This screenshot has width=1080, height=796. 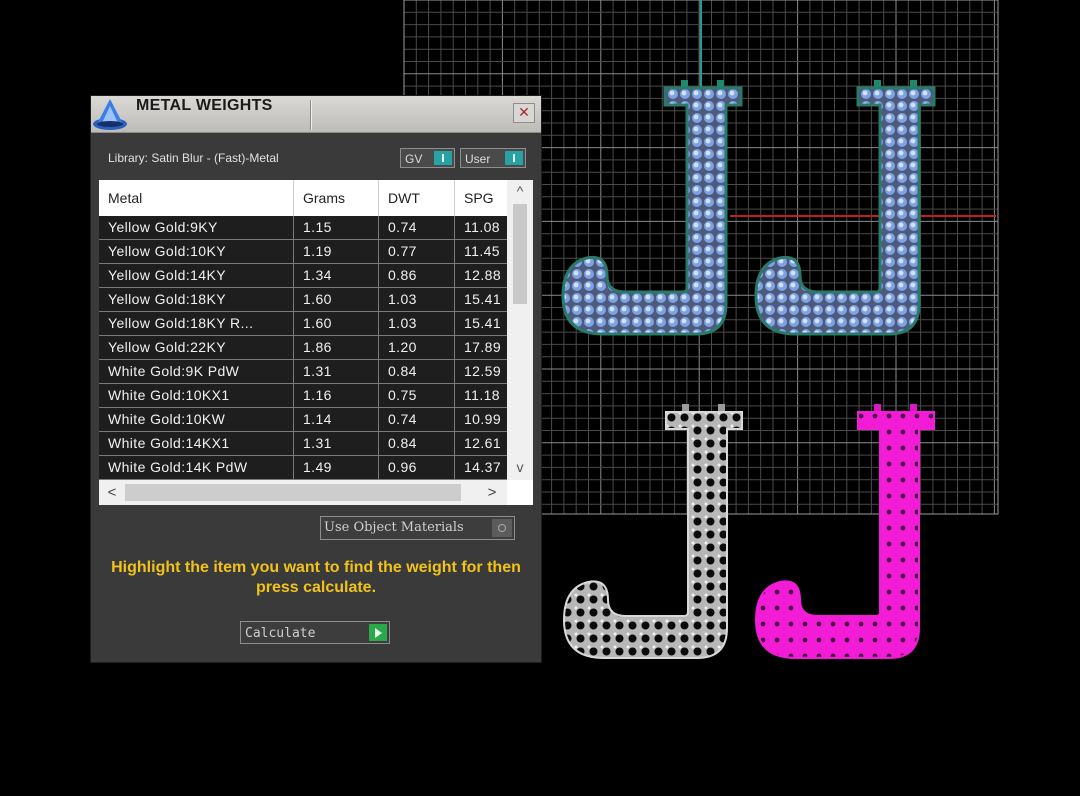 What do you see at coordinates (336, 227) in the screenshot?
I see `cell-grams: 1.15` at bounding box center [336, 227].